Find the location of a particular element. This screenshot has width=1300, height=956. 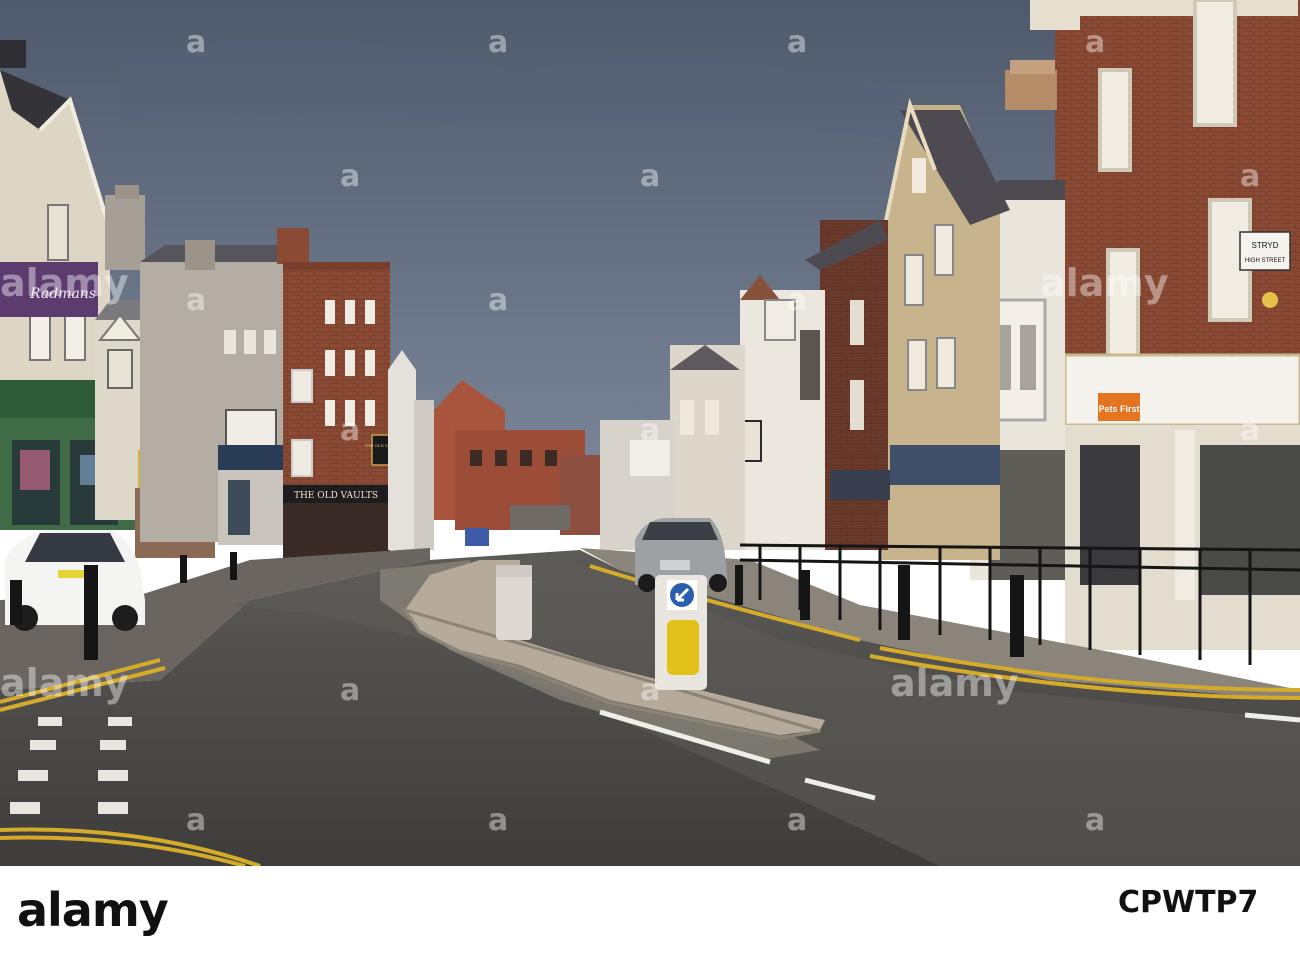

image-id: CPWTP7 is located at coordinates (1188, 902).